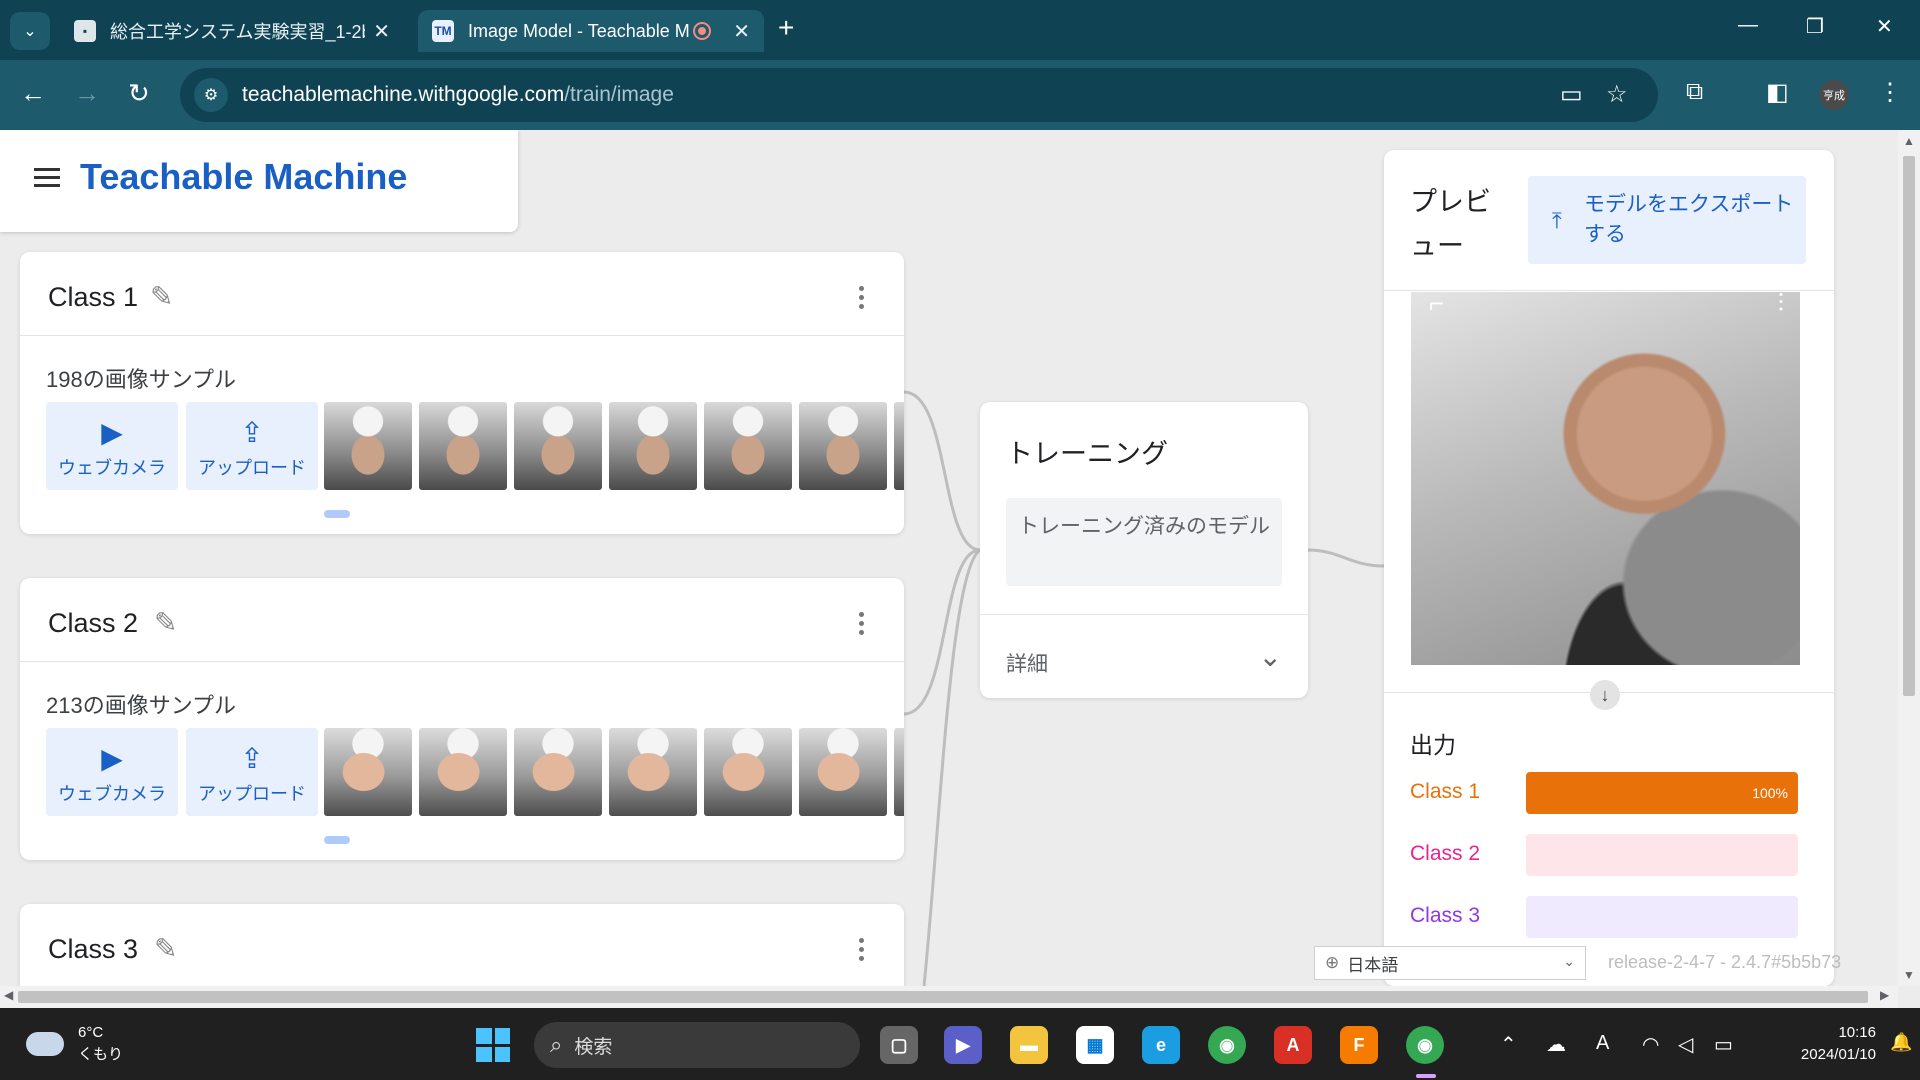 This screenshot has height=1080, width=1920. Describe the element at coordinates (1450, 963) in the screenshot. I see `language-select: ⊕ 日本語 ⌄` at that location.